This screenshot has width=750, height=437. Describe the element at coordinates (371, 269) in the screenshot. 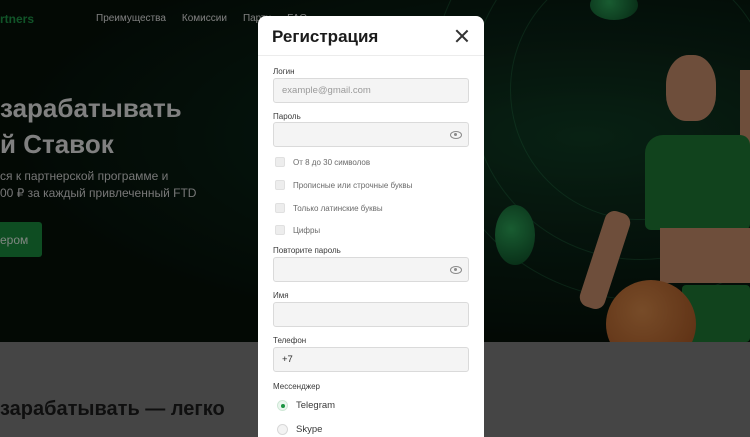

I see `password-repeat-input` at that location.